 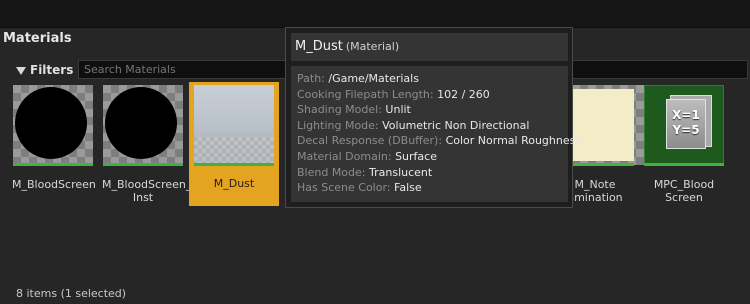 What do you see at coordinates (393, 94) in the screenshot?
I see `tooltip-row-cooking-filepath-length: Cooking Filepath Length: 102 / 260` at bounding box center [393, 94].